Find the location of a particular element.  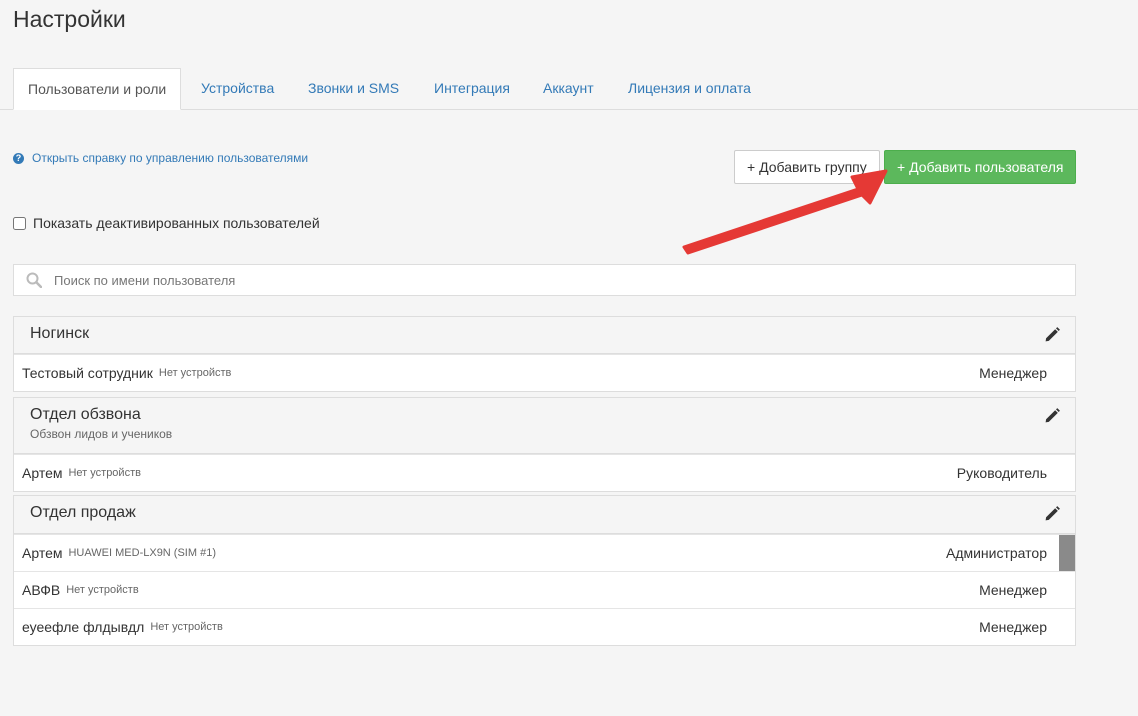

group-name: Отдел обзвона is located at coordinates (85, 414).